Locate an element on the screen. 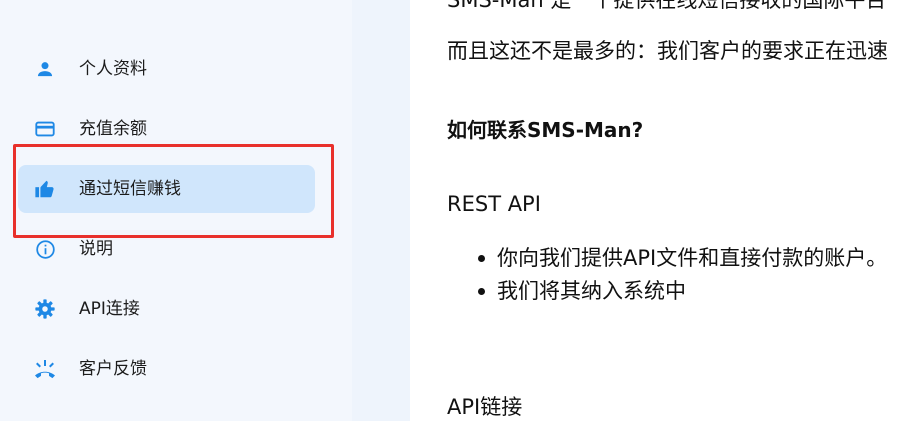 The image size is (917, 421). list-item-text: 你向我们提供API文件和直接付款的账户。 is located at coordinates (692, 258).